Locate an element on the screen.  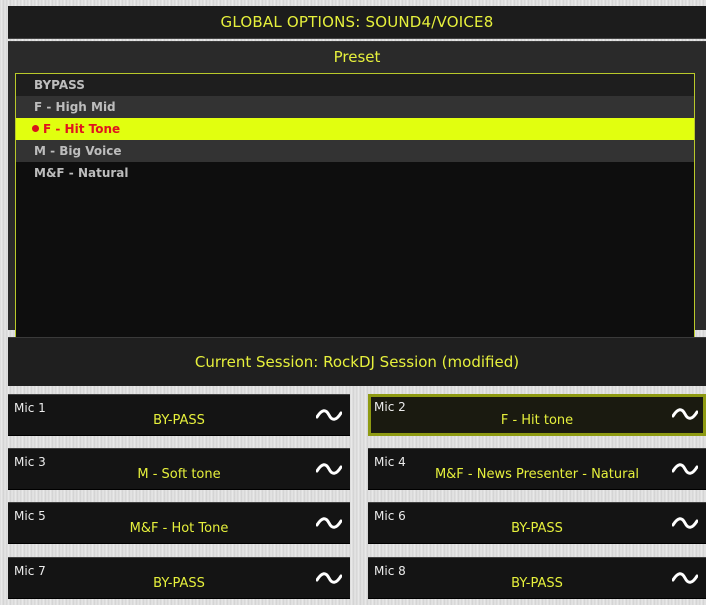
mic-value: F - Hit tone is located at coordinates (537, 420).